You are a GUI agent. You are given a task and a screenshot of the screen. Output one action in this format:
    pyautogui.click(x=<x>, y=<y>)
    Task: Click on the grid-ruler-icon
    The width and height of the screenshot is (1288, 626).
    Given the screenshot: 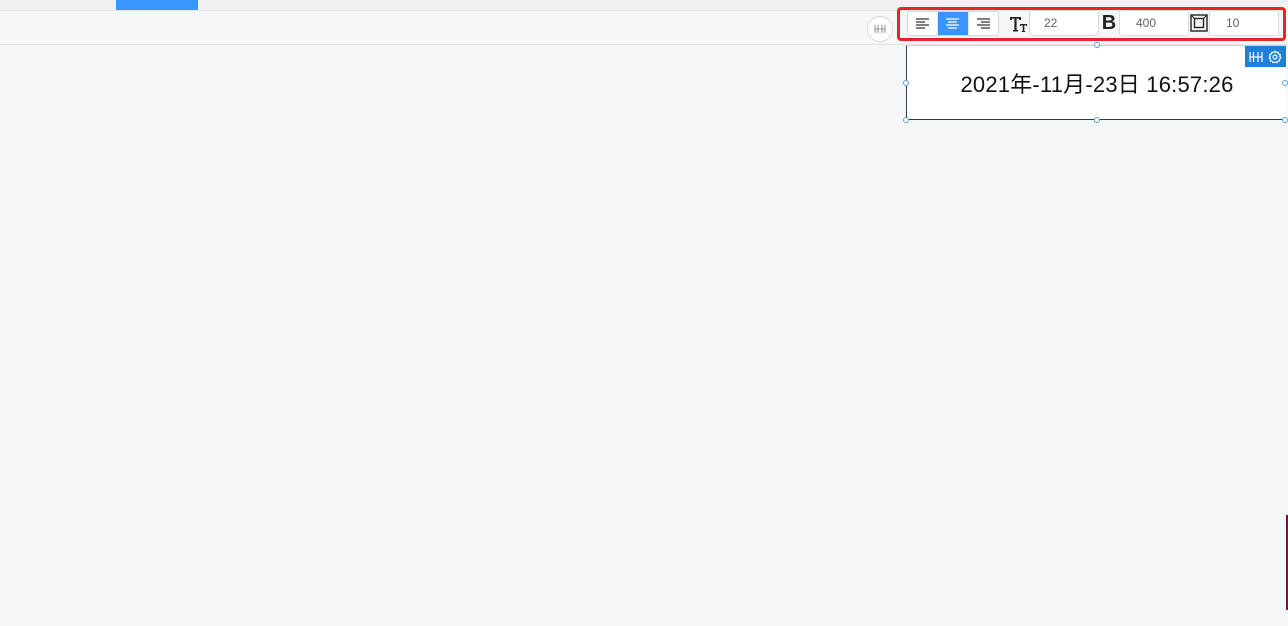 What is the action you would take?
    pyautogui.click(x=880, y=29)
    